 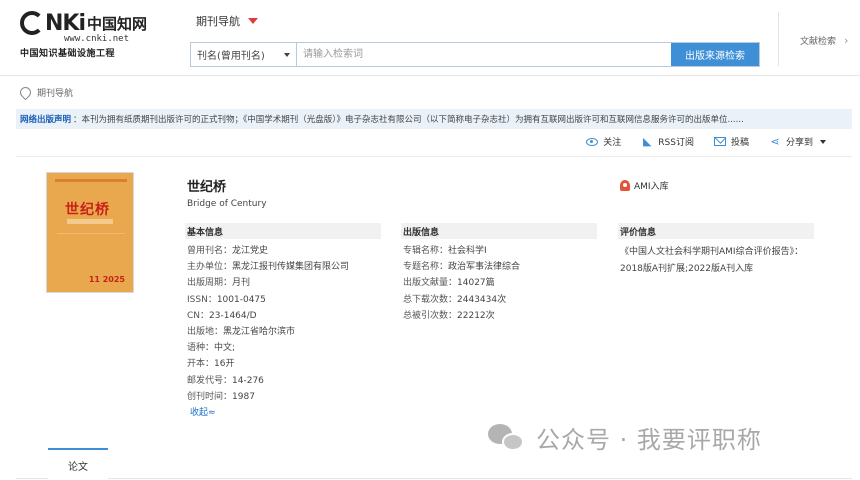 I want to click on tab-papers: 论文, so click(x=78, y=464).